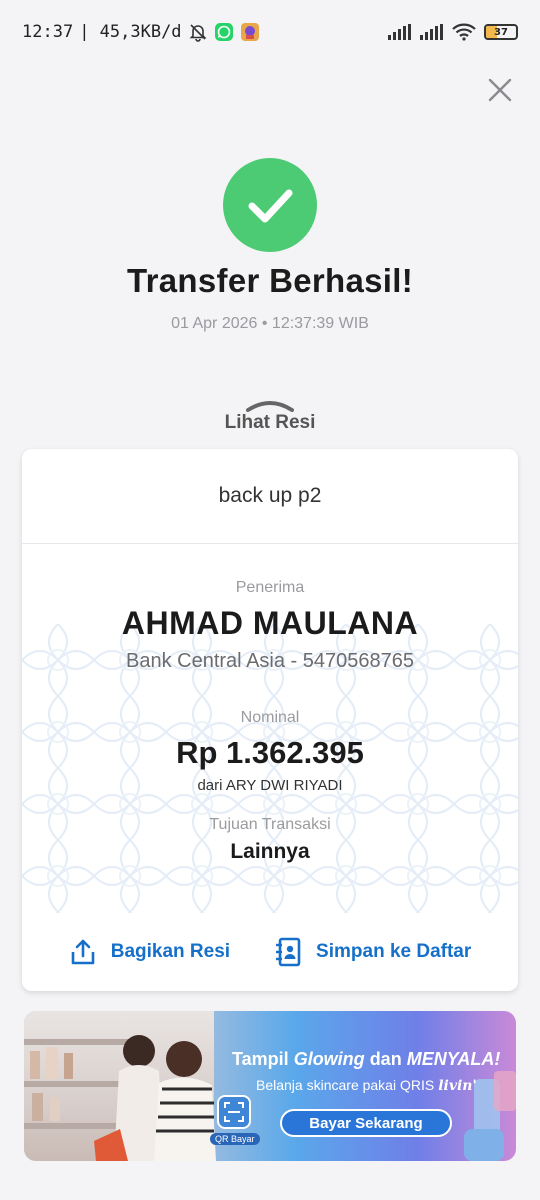  What do you see at coordinates (385, 1059) in the screenshot?
I see `banner-headline-mid: dan` at bounding box center [385, 1059].